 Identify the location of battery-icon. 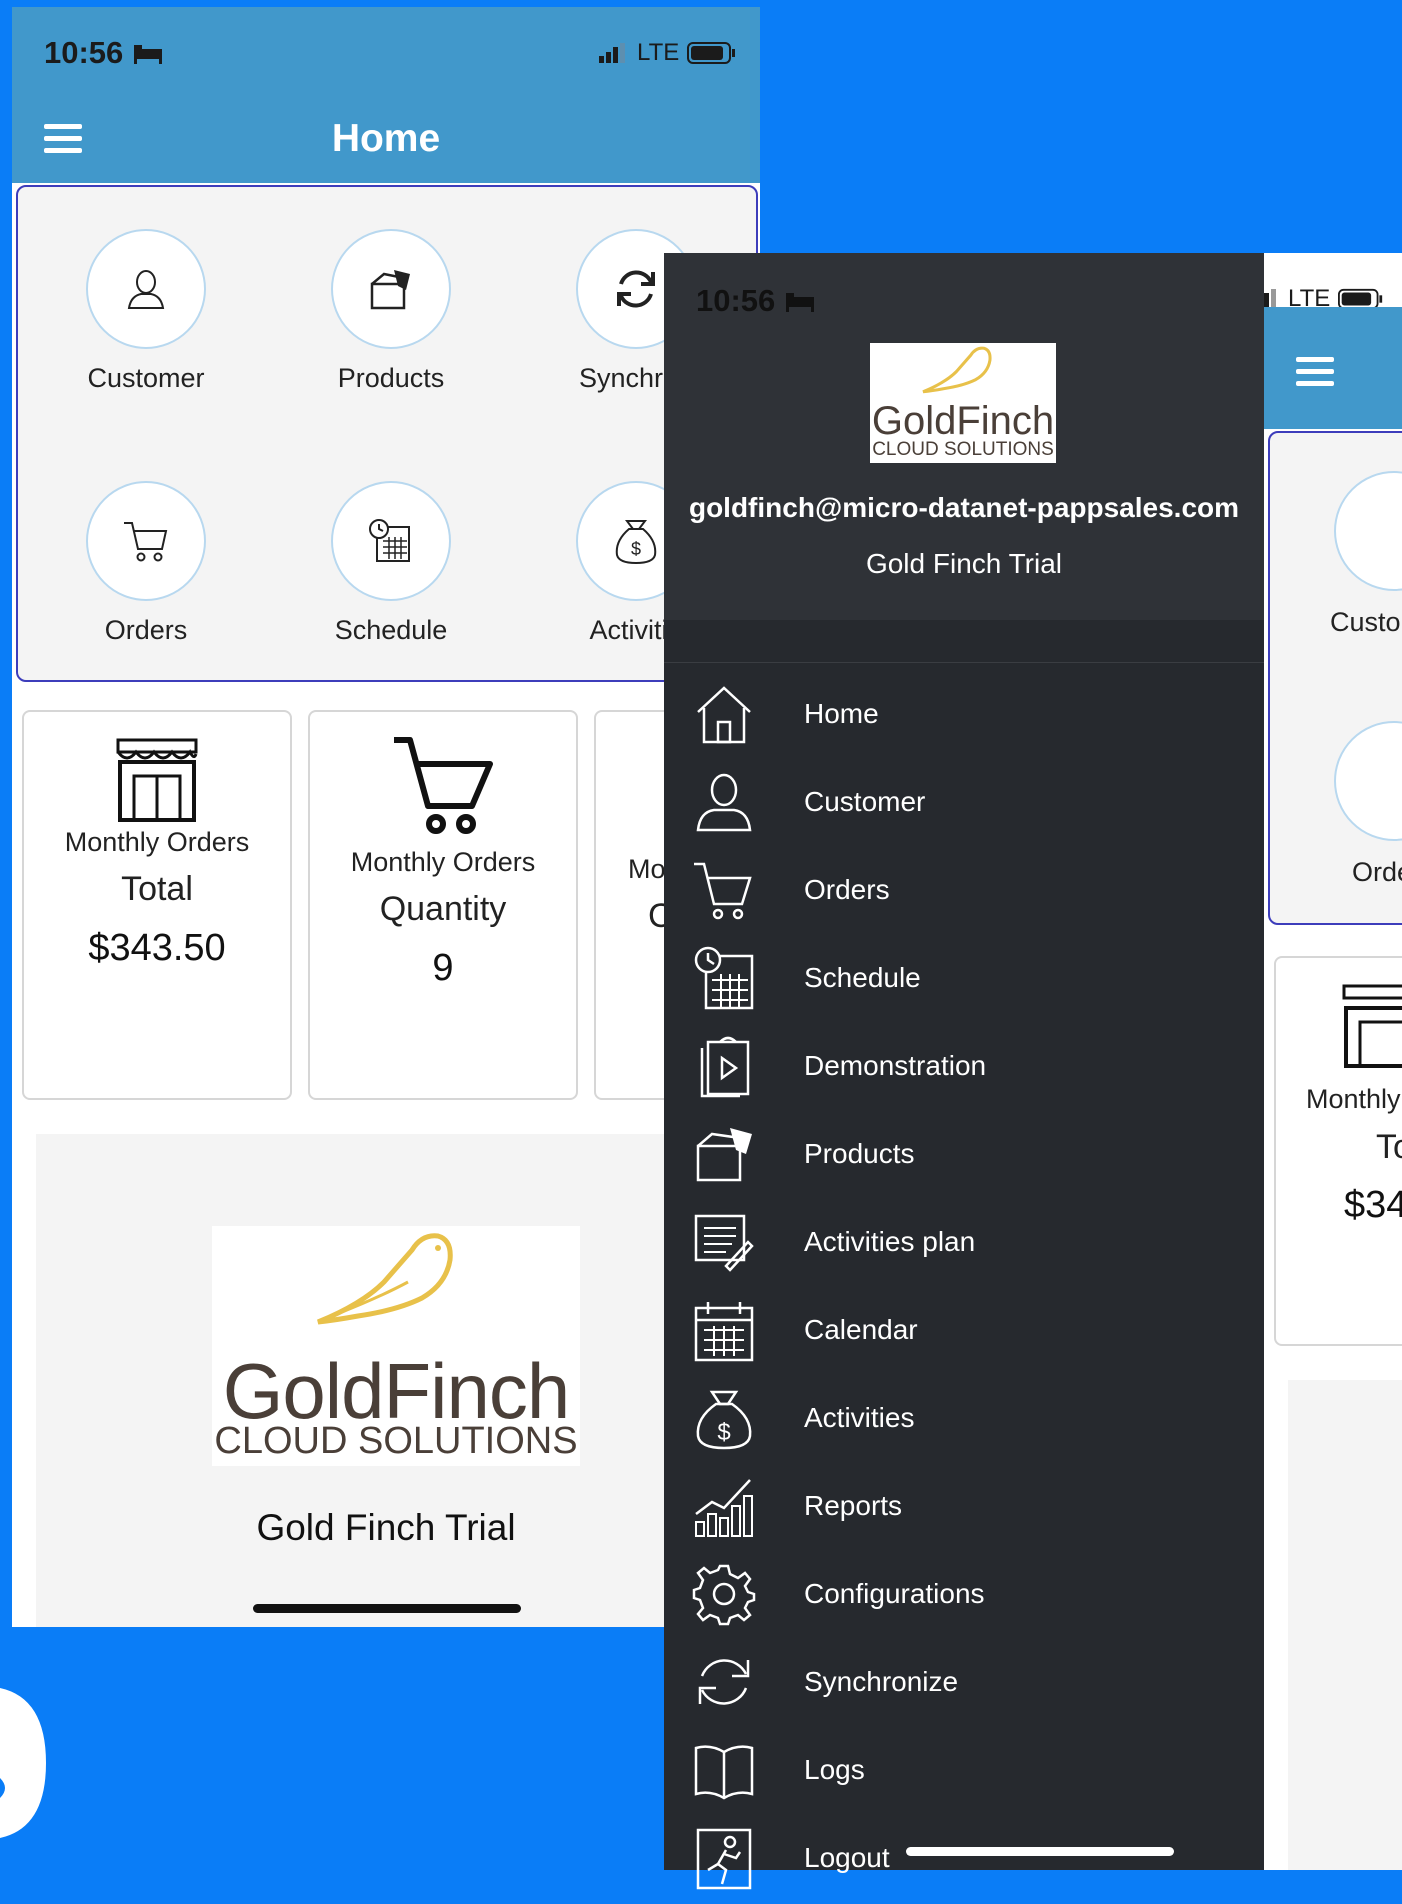
(711, 53).